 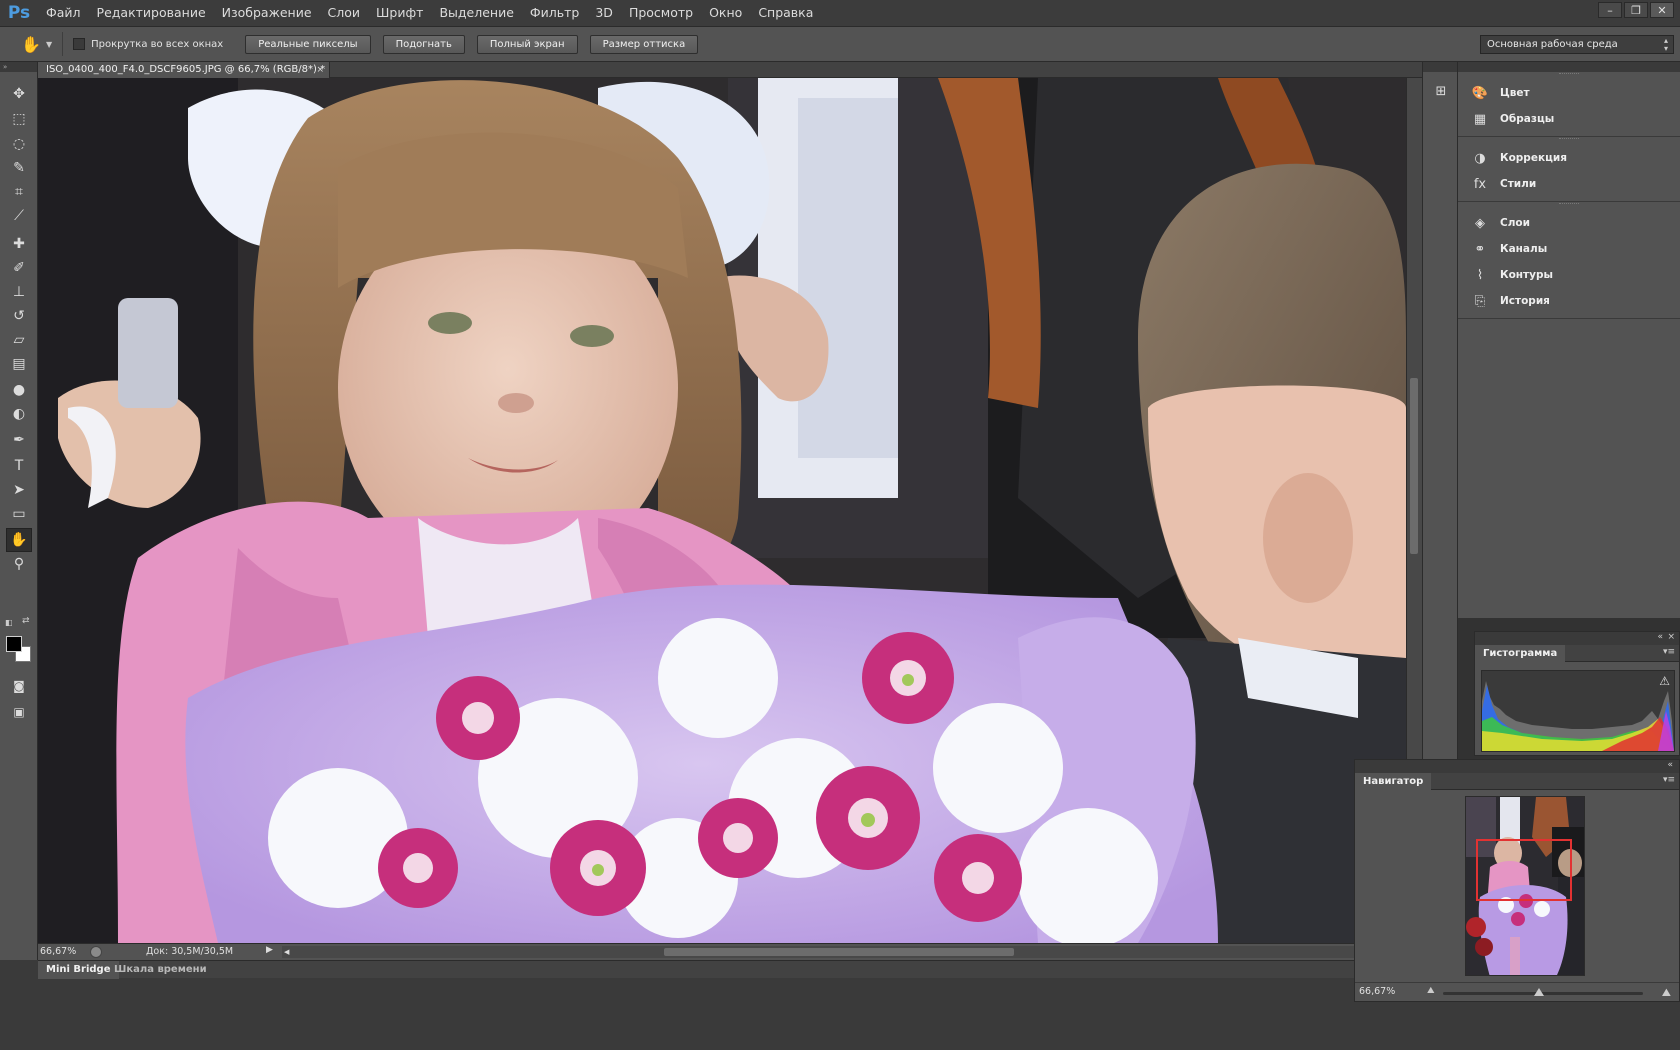 What do you see at coordinates (527, 44) in the screenshot?
I see `fill-screen-button: Полный экран` at bounding box center [527, 44].